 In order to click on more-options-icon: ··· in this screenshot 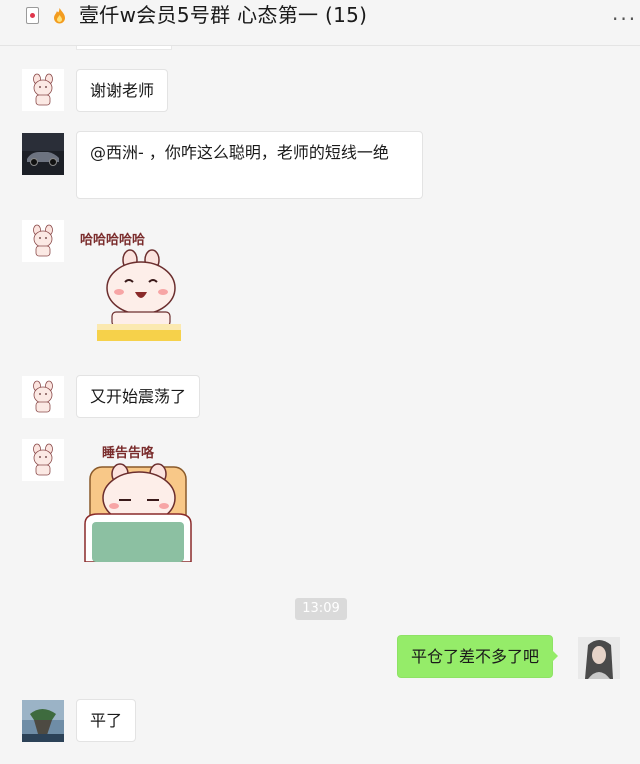, I will do `click(624, 19)`.